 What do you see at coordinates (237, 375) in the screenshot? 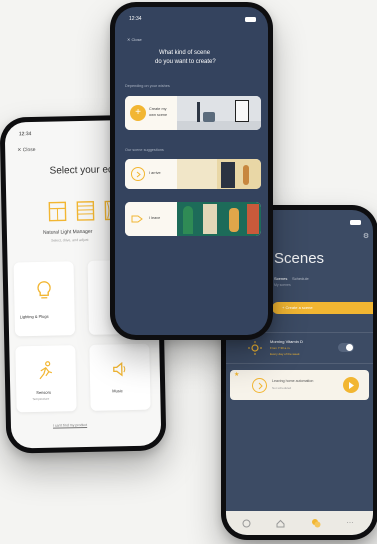
I see `favorite-star-icon: ★` at bounding box center [237, 375].